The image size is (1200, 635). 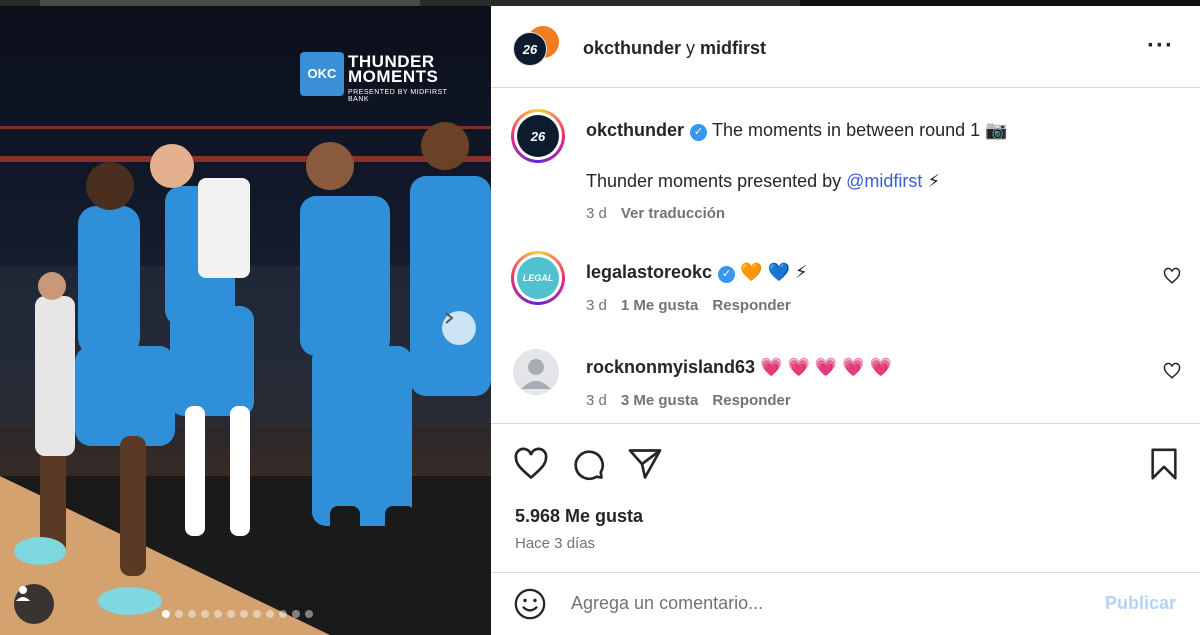 I want to click on post-date: Hace 3 días, so click(x=555, y=543).